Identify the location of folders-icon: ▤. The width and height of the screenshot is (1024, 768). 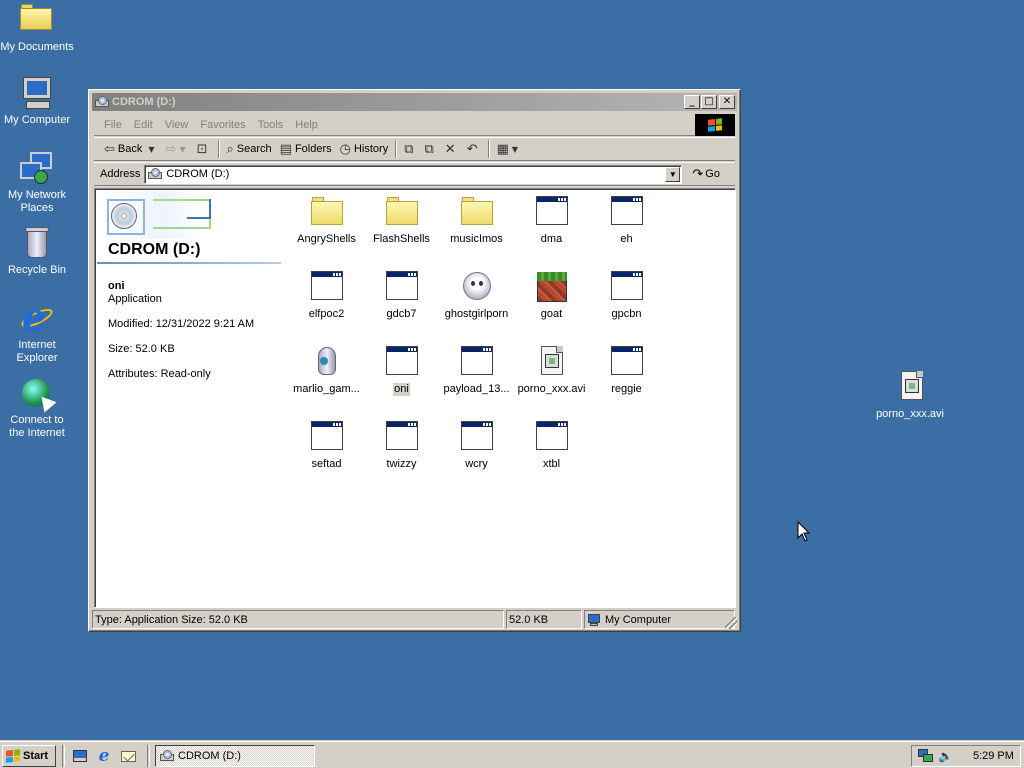
(285, 149).